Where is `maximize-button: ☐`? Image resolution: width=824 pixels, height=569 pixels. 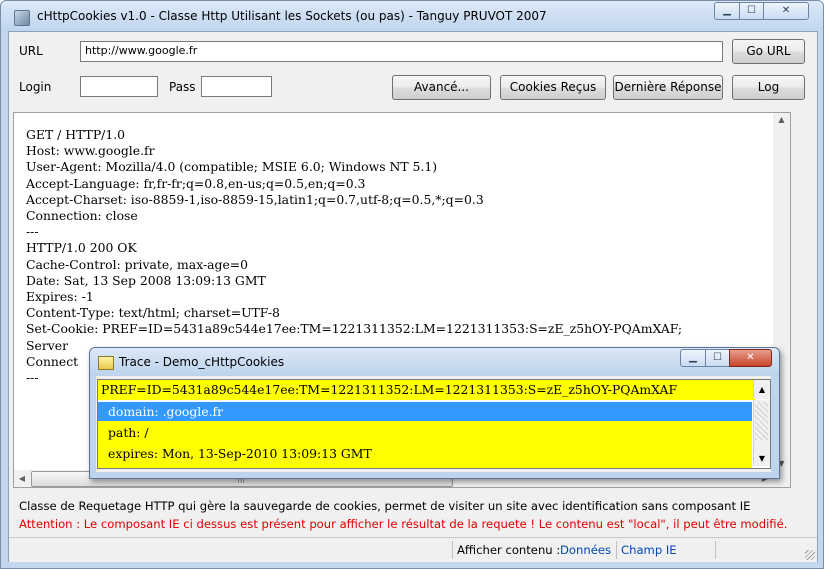
maximize-button: ☐ is located at coordinates (751, 11).